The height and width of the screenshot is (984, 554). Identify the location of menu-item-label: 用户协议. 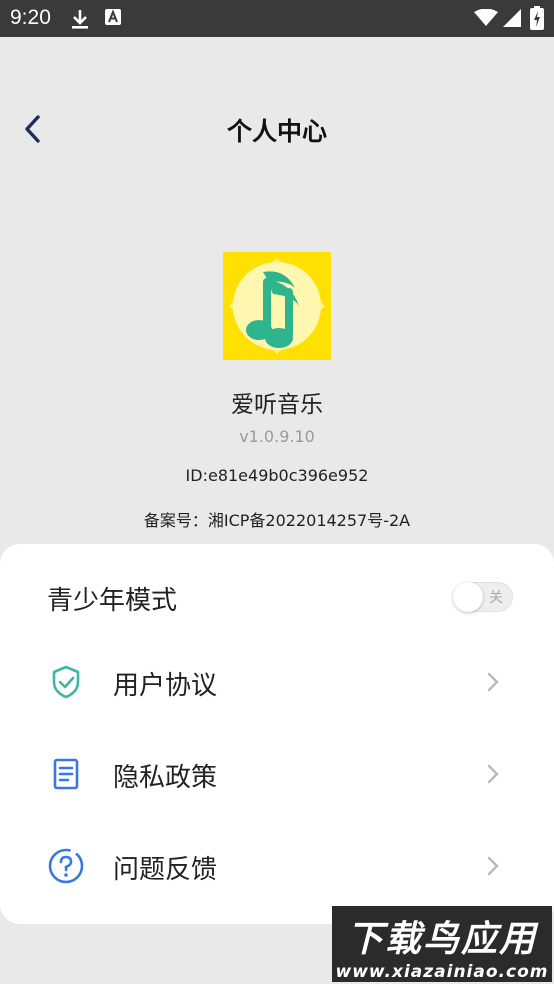
(165, 686).